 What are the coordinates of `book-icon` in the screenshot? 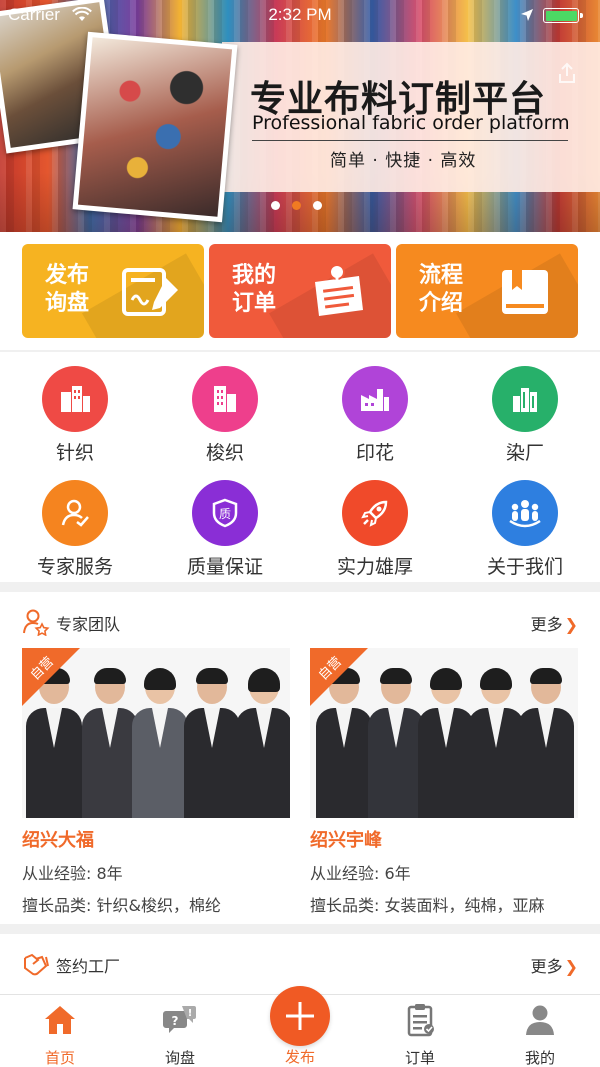 It's located at (525, 292).